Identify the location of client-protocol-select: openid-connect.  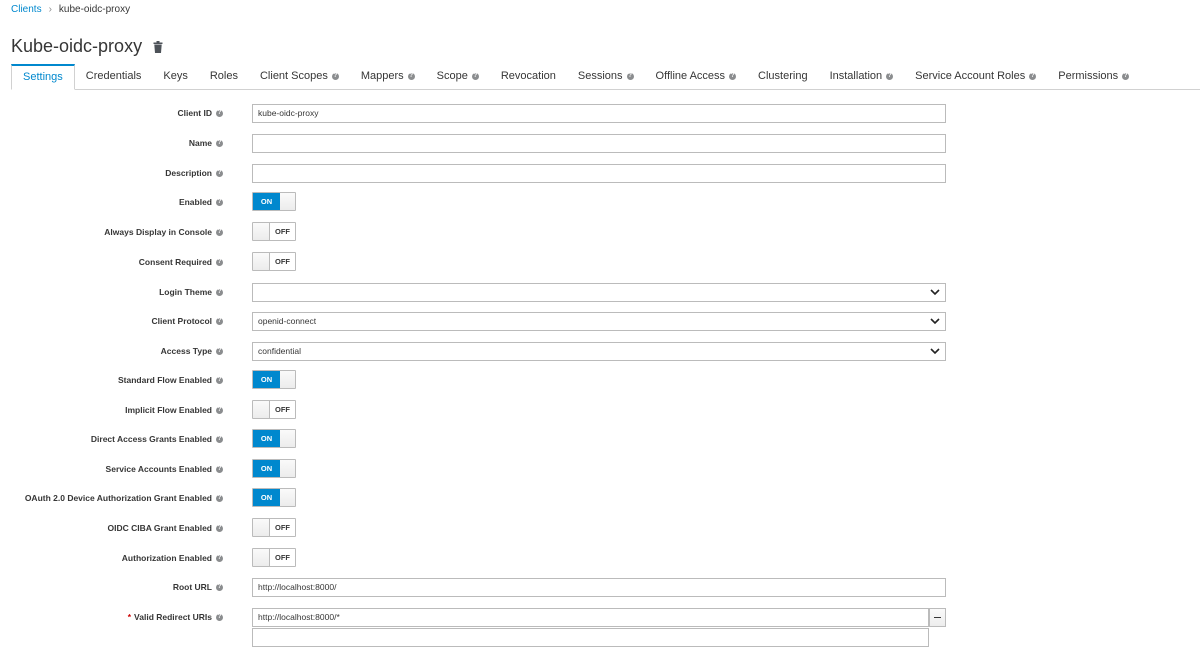
(599, 321).